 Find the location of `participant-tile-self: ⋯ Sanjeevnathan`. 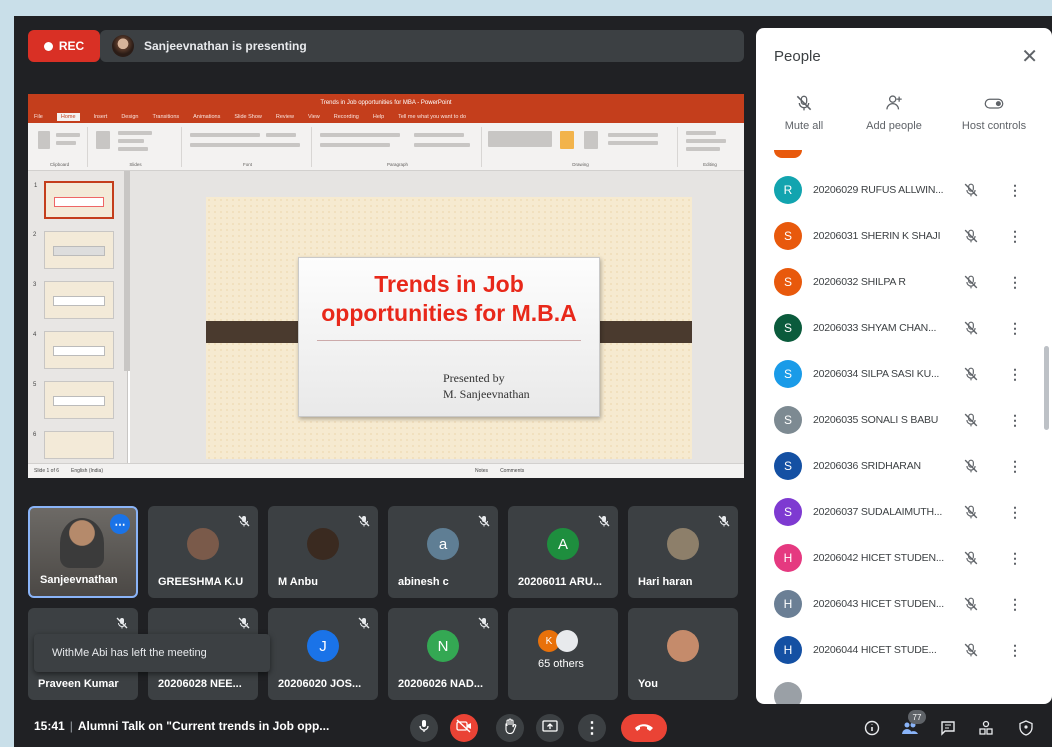

participant-tile-self: ⋯ Sanjeevnathan is located at coordinates (83, 552).